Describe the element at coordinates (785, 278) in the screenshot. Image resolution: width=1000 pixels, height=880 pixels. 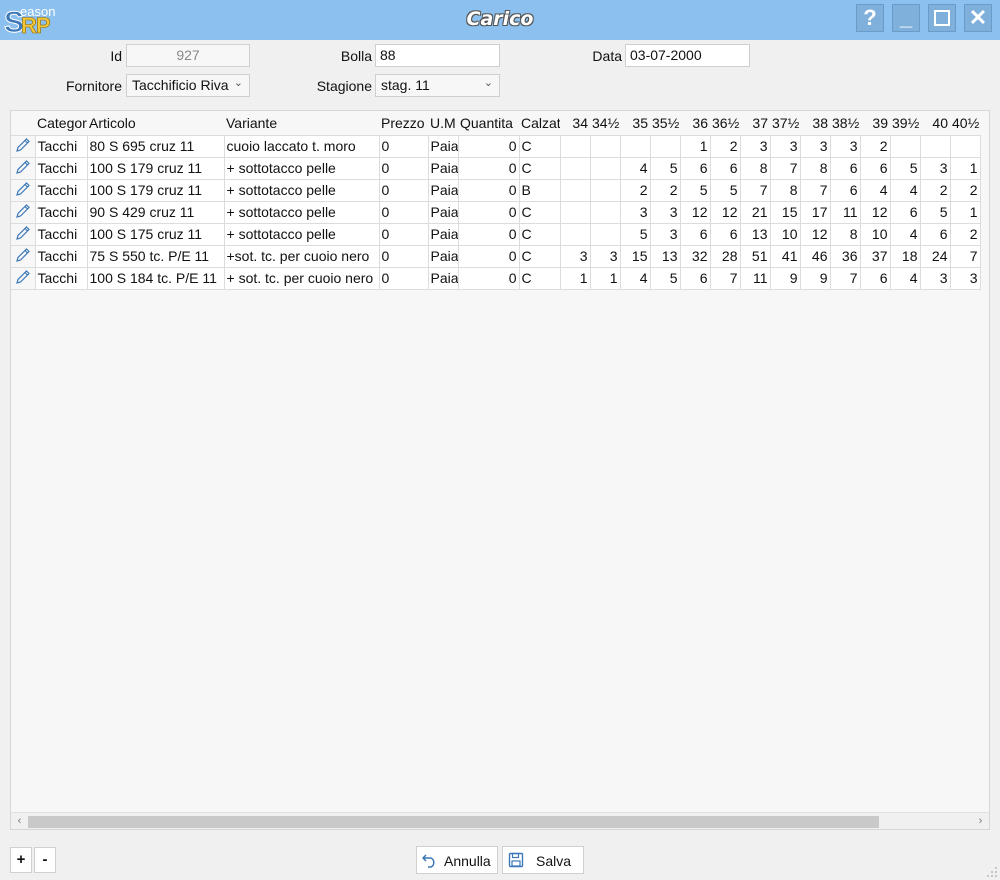
I see `table-cell: 9` at that location.